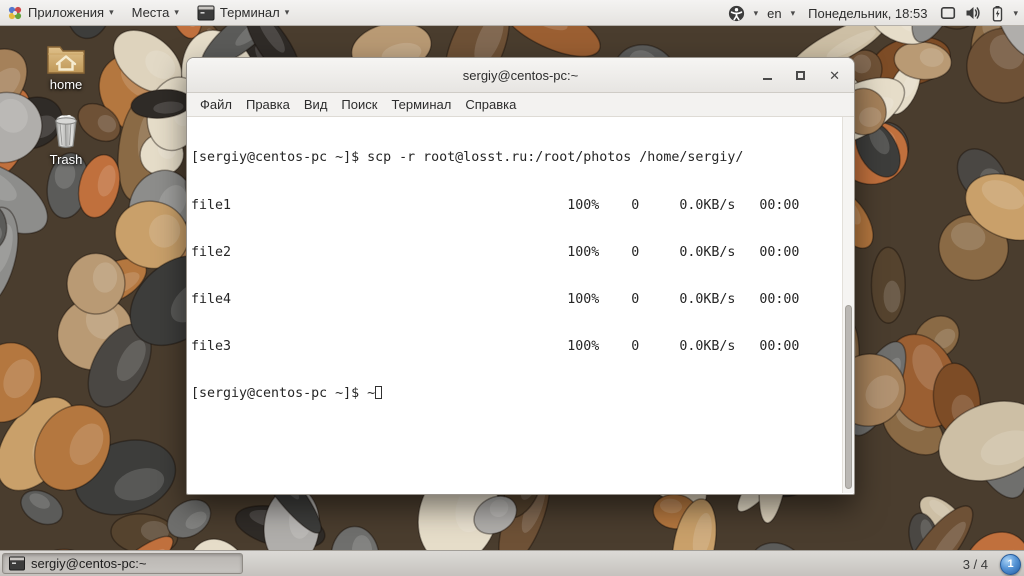  Describe the element at coordinates (283, 393) in the screenshot. I see `prompt-text: [sergiy@centos-pc ~]$ ~` at that location.